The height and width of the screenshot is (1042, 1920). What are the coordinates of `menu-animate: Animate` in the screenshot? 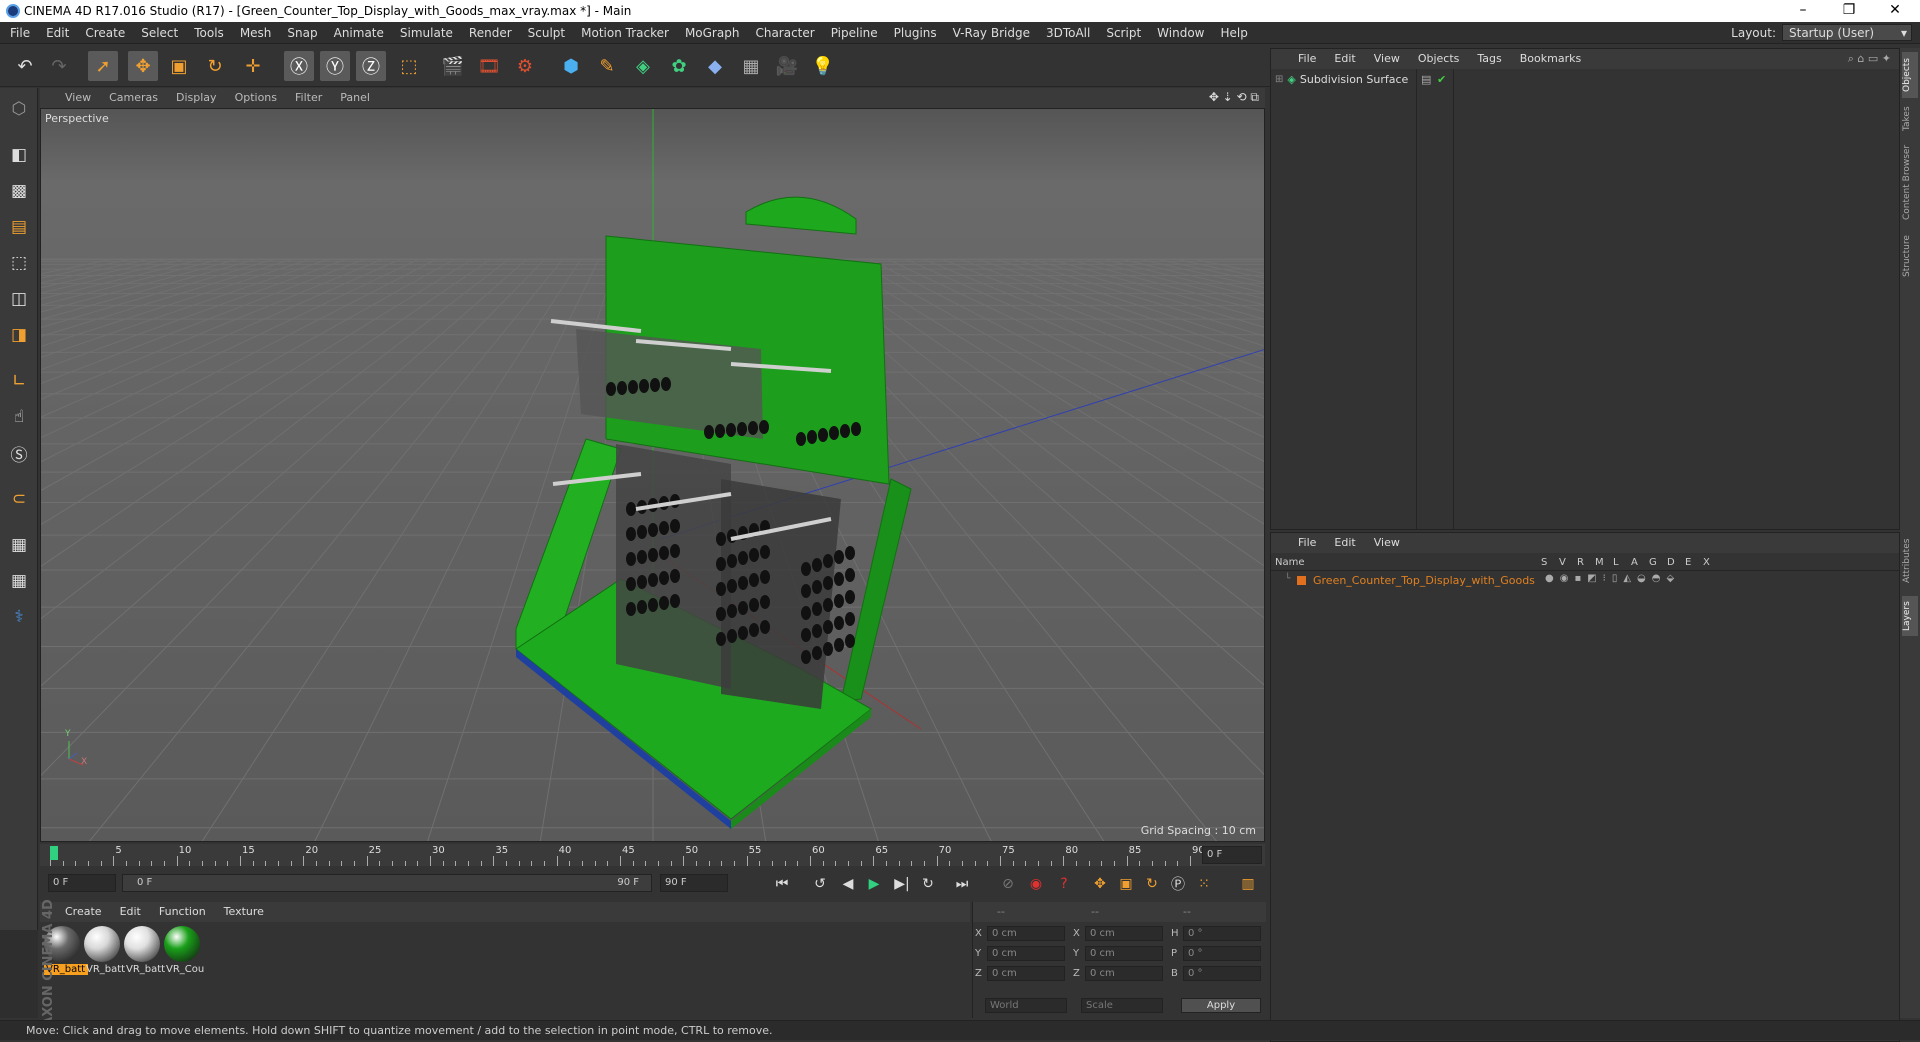 It's located at (359, 33).